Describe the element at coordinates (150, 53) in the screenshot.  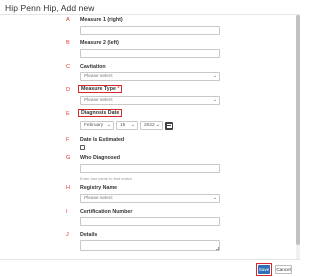
I see `measure2-input` at that location.